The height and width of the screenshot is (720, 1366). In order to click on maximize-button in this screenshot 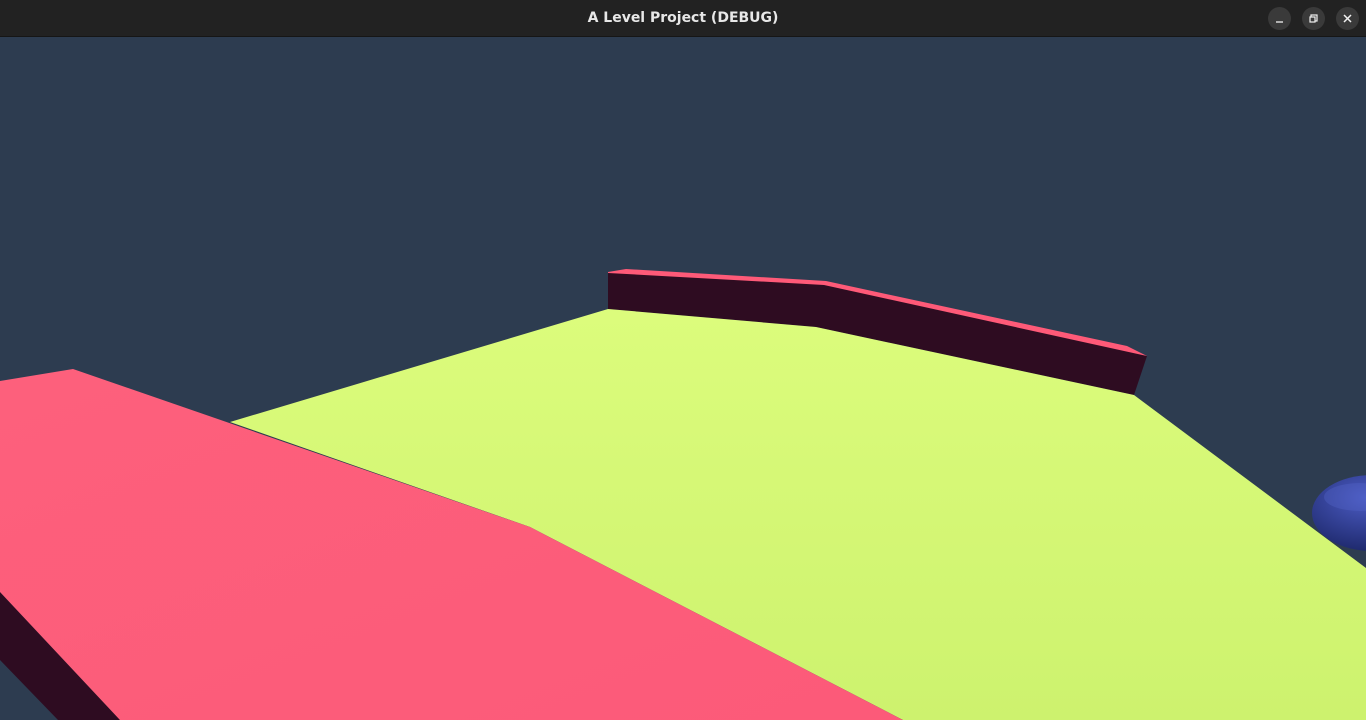, I will do `click(1313, 18)`.